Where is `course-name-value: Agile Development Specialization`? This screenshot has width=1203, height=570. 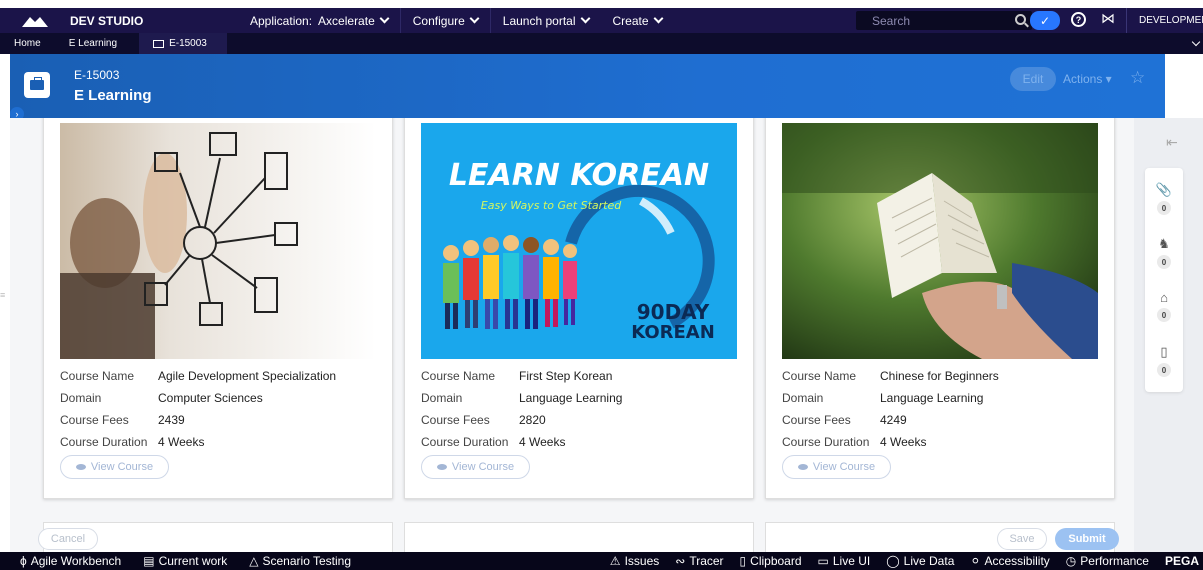
course-name-value: Agile Development Specialization is located at coordinates (247, 376).